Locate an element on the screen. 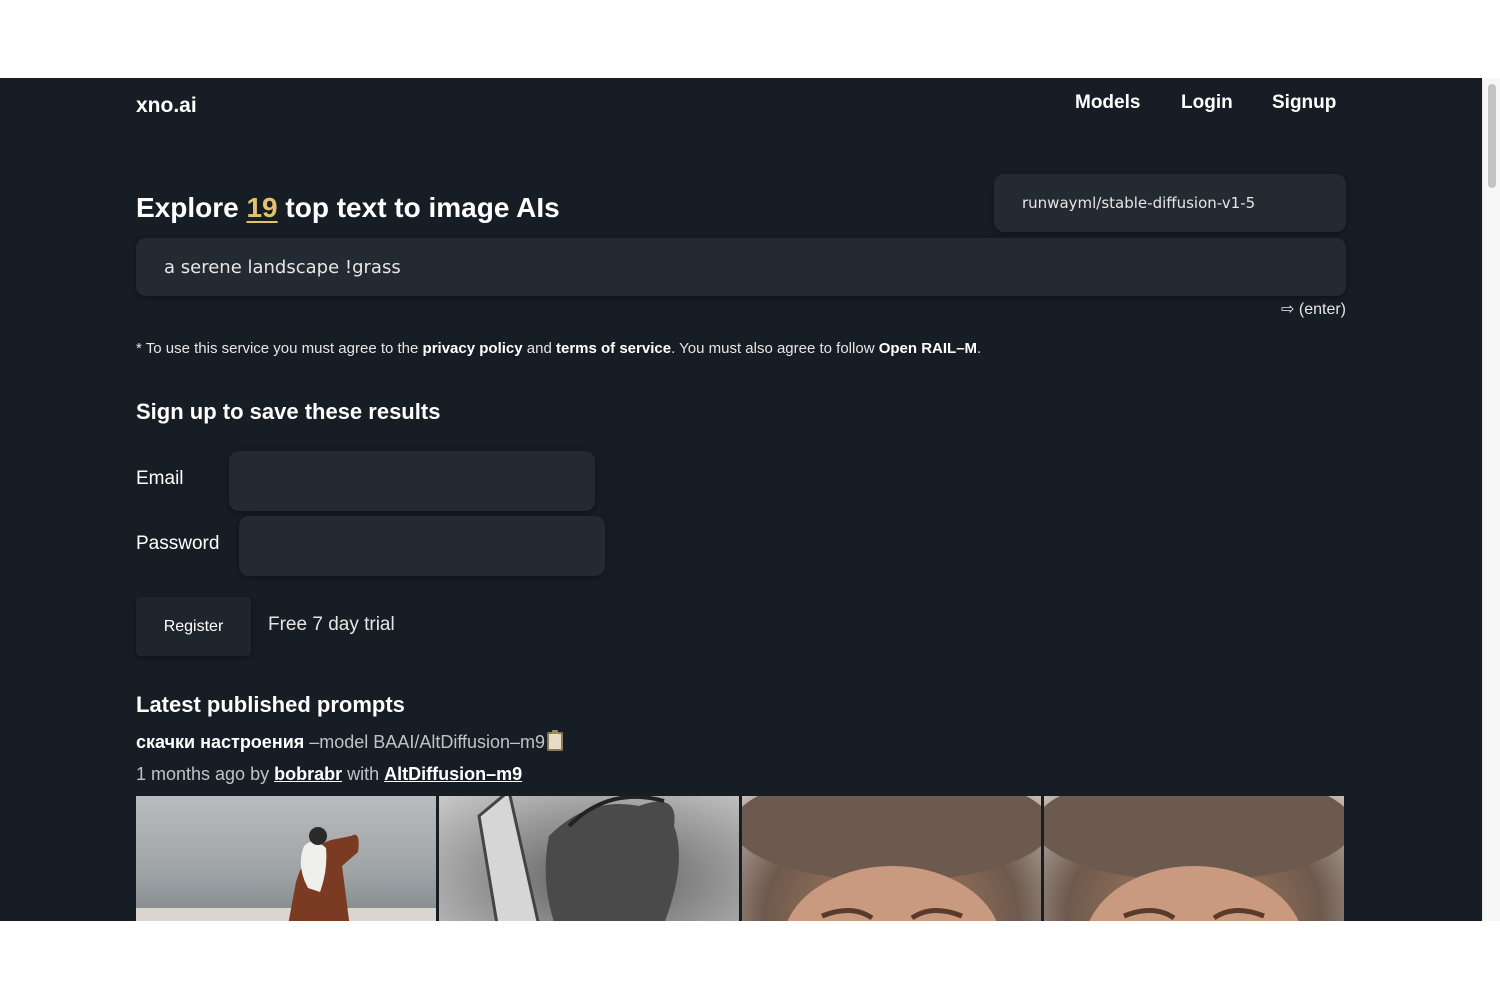  trial-text: Free 7 day trial is located at coordinates (331, 624).